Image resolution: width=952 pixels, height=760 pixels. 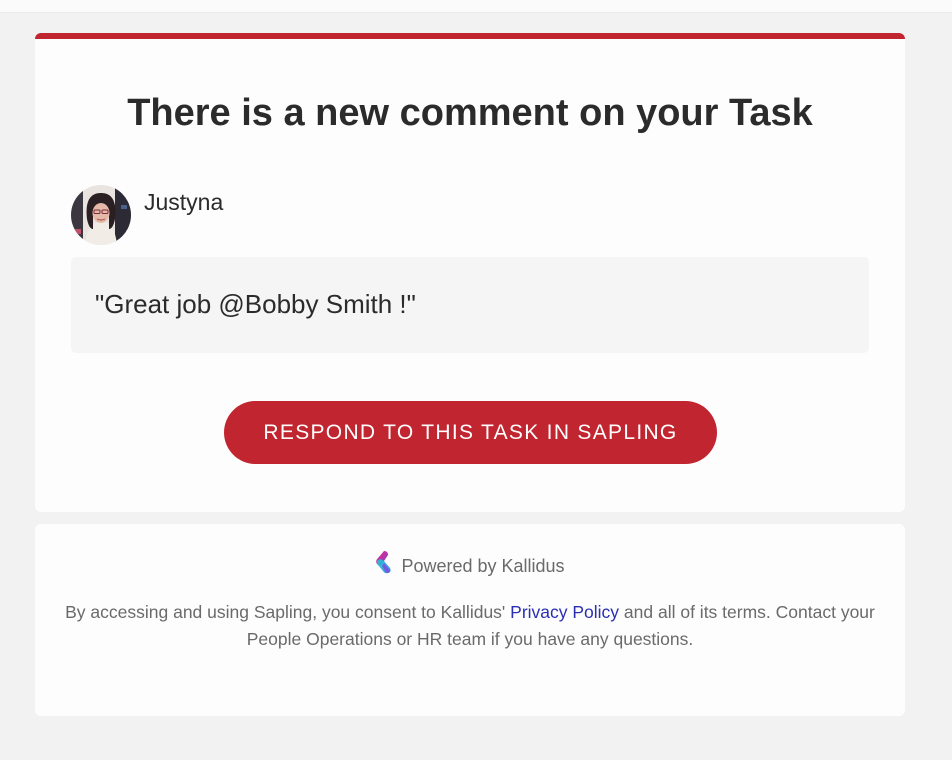 What do you see at coordinates (184, 202) in the screenshot?
I see `commenter-name: Justyna` at bounding box center [184, 202].